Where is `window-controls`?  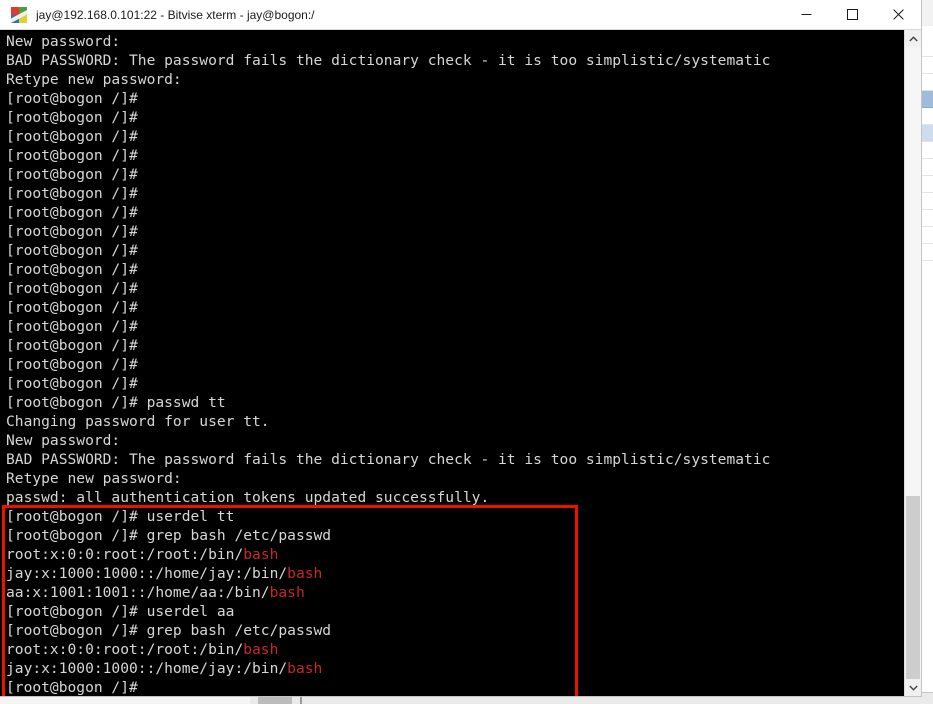
window-controls is located at coordinates (852, 15).